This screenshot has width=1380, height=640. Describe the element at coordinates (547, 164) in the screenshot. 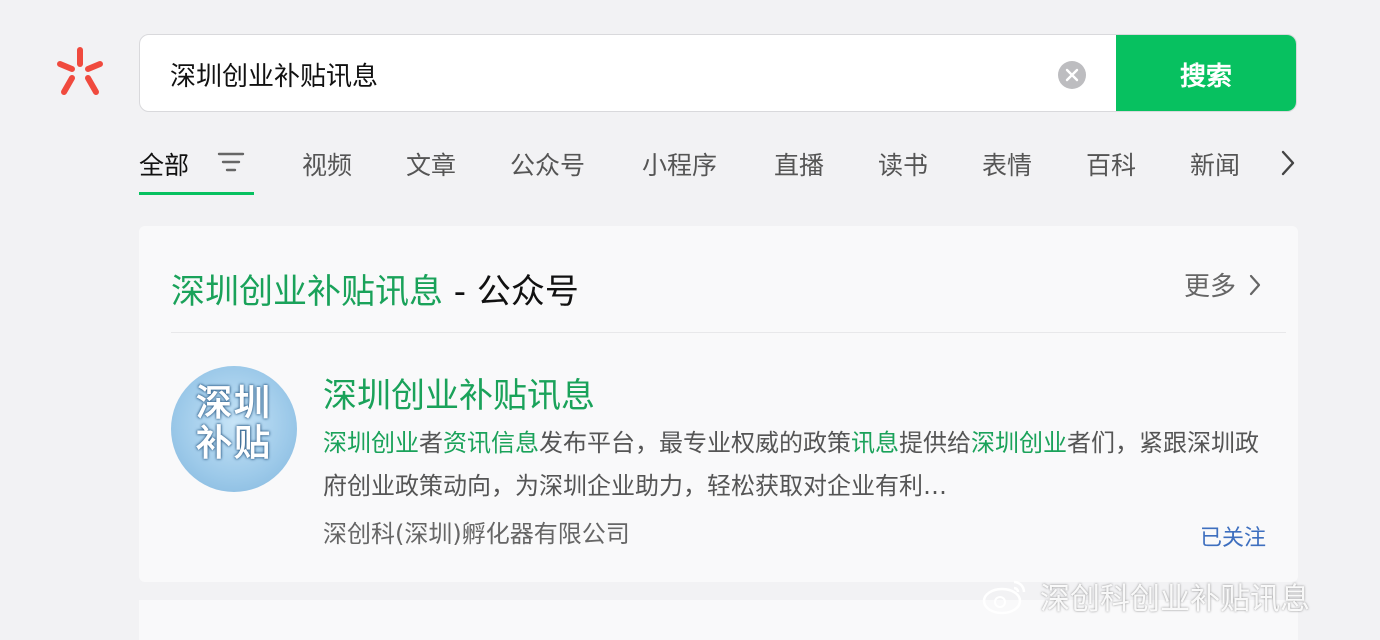

I see `tab-official-account: 公众号` at that location.